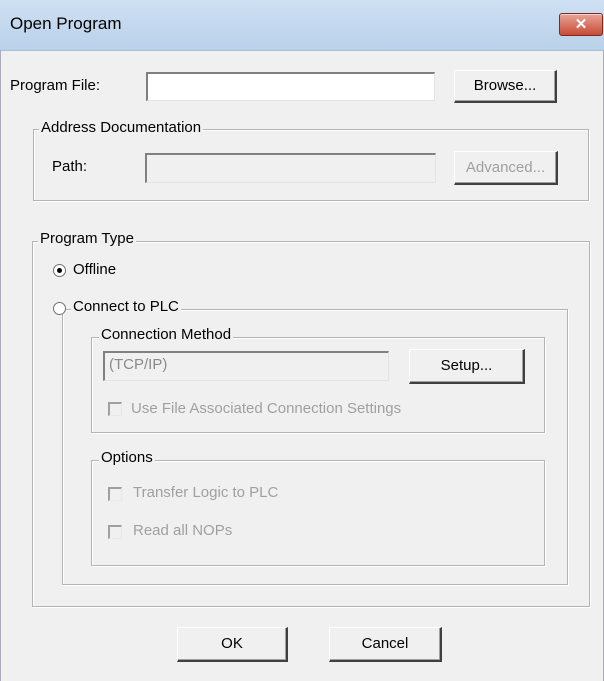  I want to click on options-group, so click(318, 513).